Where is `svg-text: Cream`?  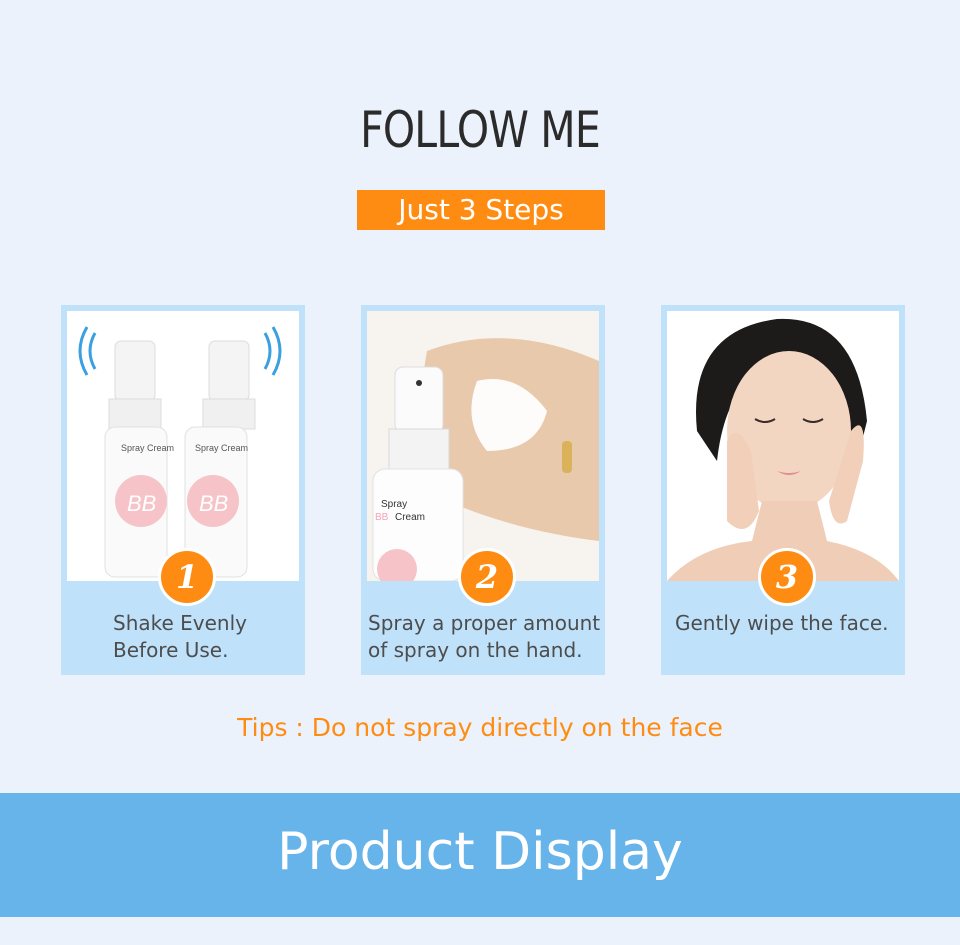 svg-text: Cream is located at coordinates (410, 517).